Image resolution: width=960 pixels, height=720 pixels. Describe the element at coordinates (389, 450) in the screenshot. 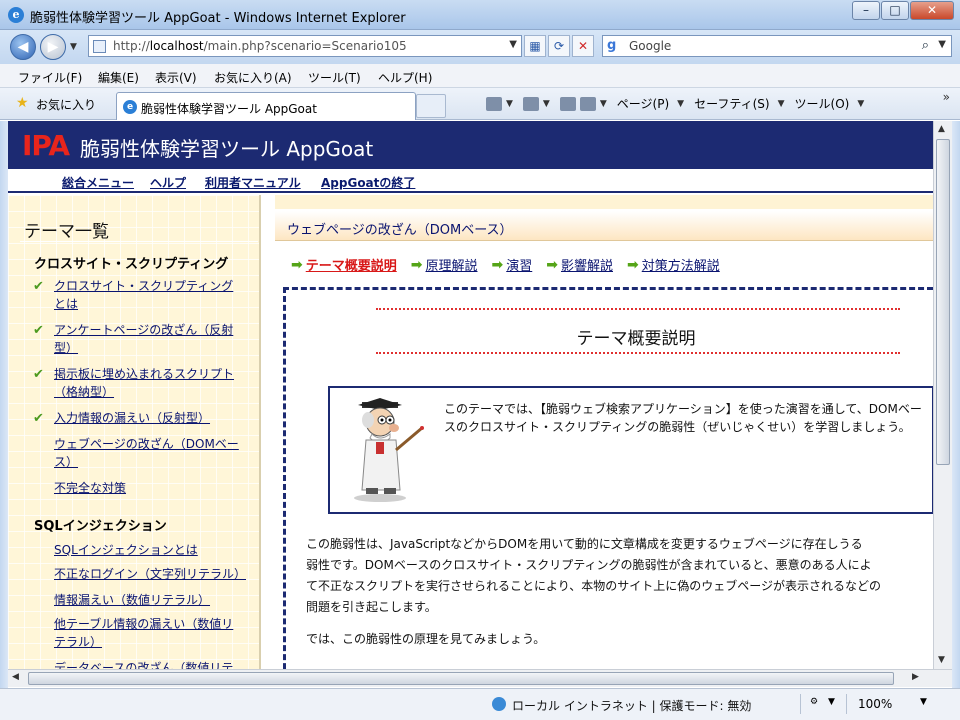

I see `professor-illustration` at that location.